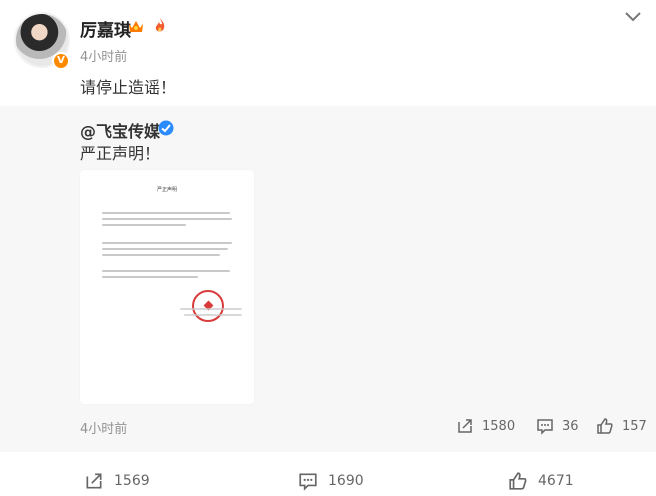  I want to click on document-image: 严正声明, so click(167, 287).